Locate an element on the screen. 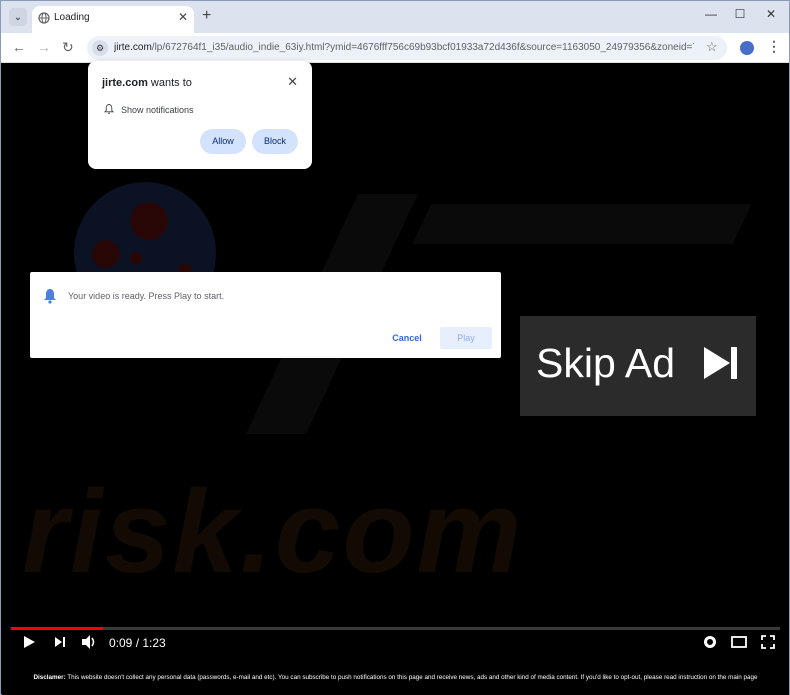  maximize-button: ☐ is located at coordinates (740, 14).